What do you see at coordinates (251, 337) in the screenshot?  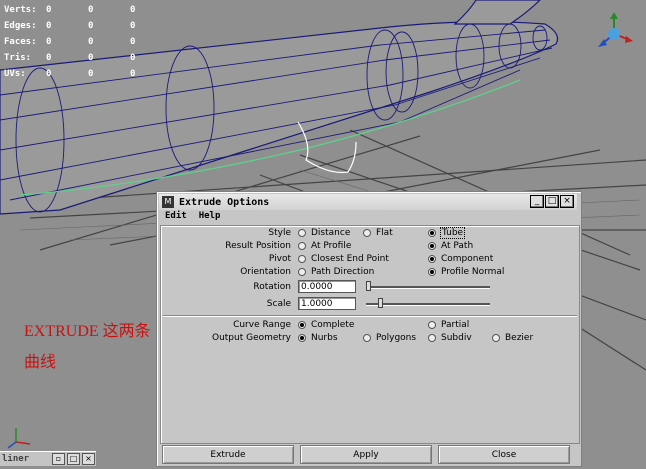 I see `output-geometry-label: Output Geometry` at bounding box center [251, 337].